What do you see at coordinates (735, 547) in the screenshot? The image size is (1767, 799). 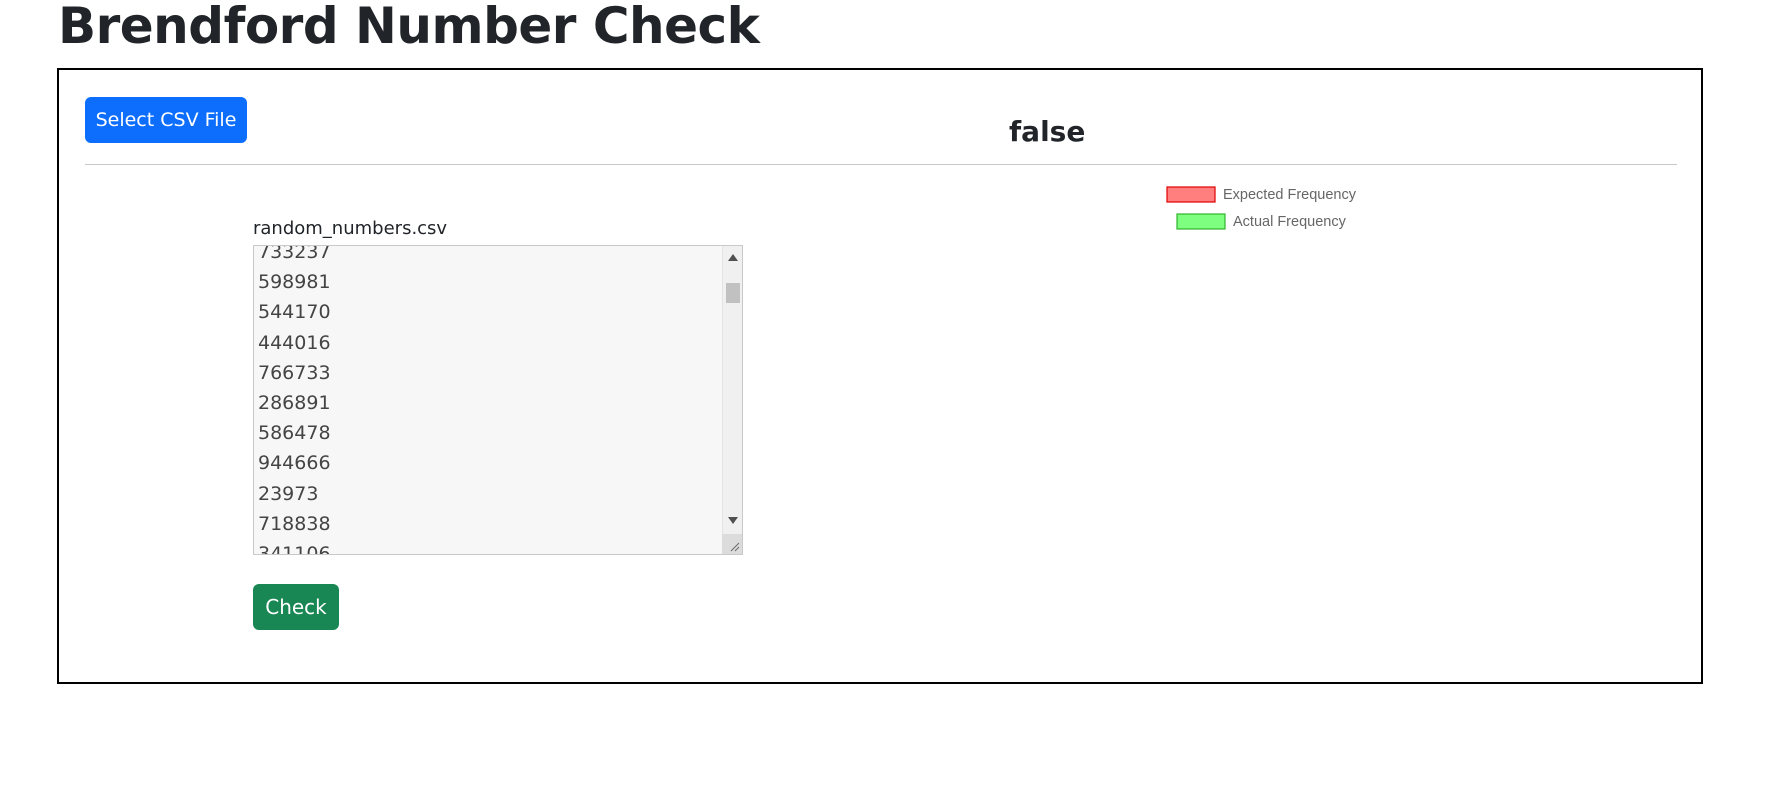 I see `resize-grip-svg` at bounding box center [735, 547].